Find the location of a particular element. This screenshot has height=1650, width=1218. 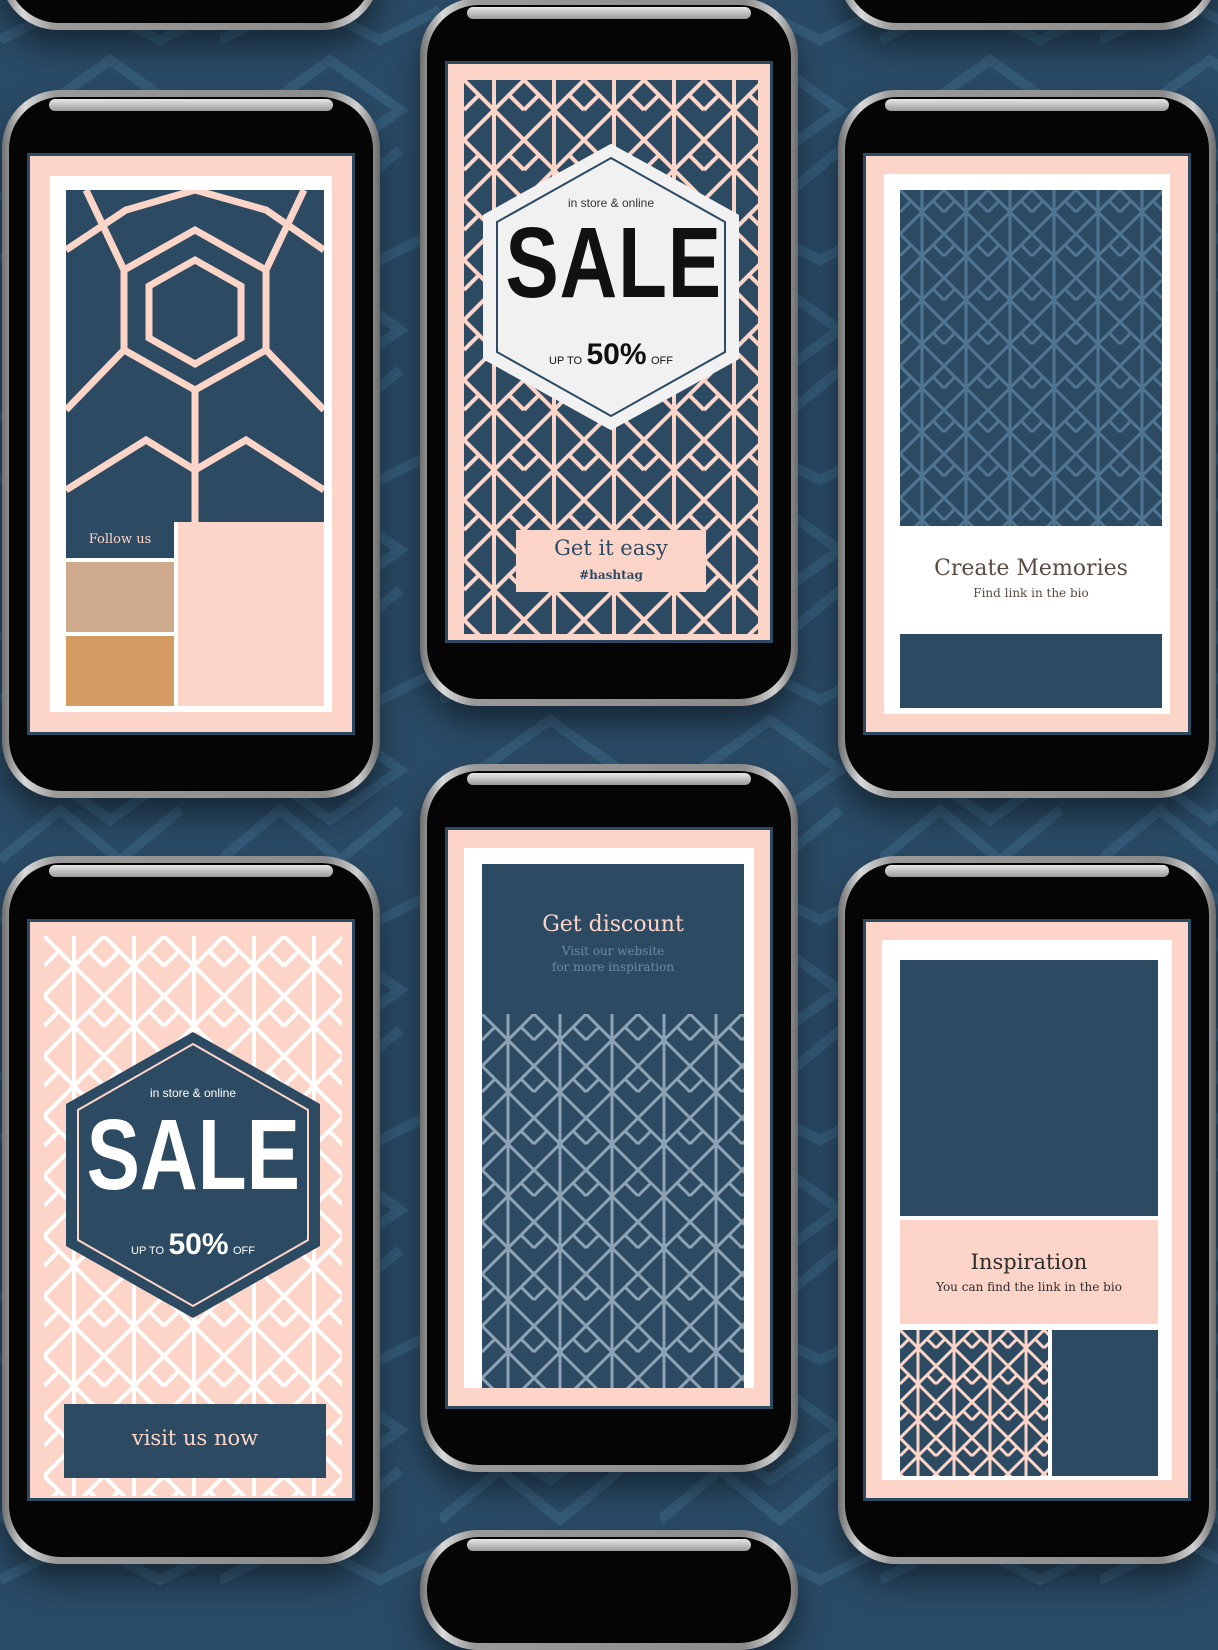

navy-top-panel is located at coordinates (1029, 1088).